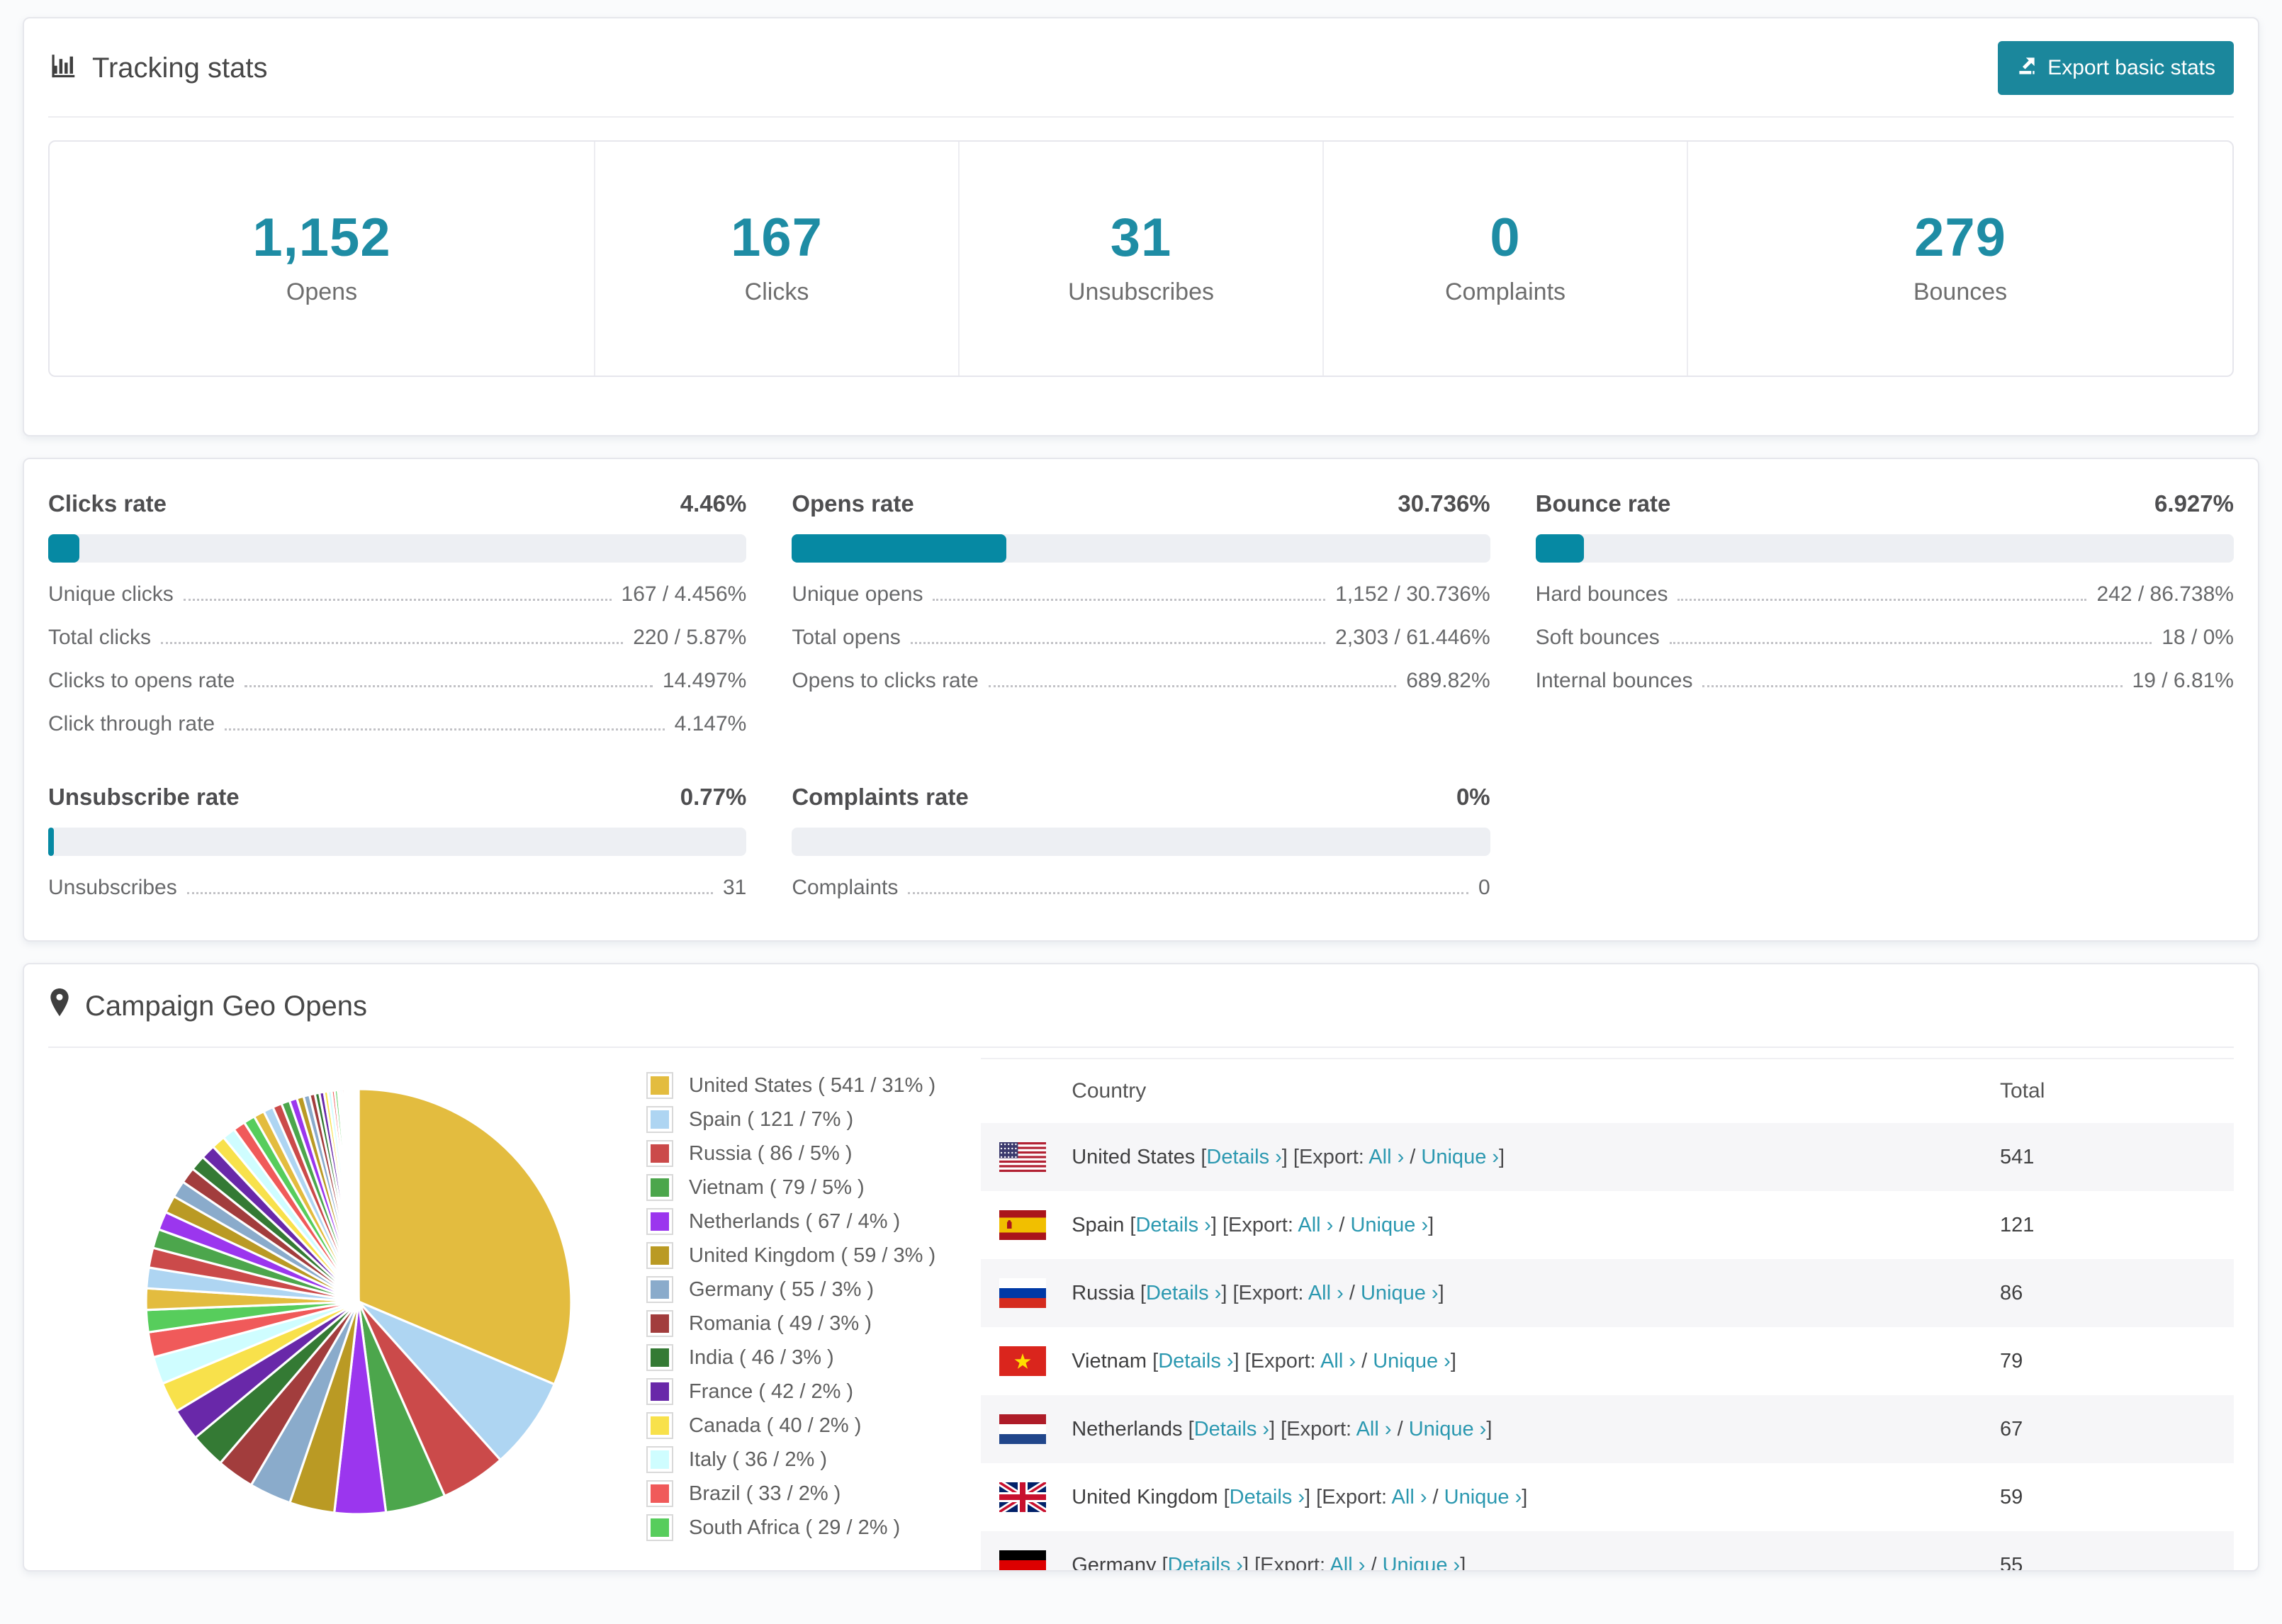 This screenshot has height=1624, width=2282. Describe the element at coordinates (791, 1392) in the screenshot. I see `legend-item: France ( 42 / 2% )` at that location.